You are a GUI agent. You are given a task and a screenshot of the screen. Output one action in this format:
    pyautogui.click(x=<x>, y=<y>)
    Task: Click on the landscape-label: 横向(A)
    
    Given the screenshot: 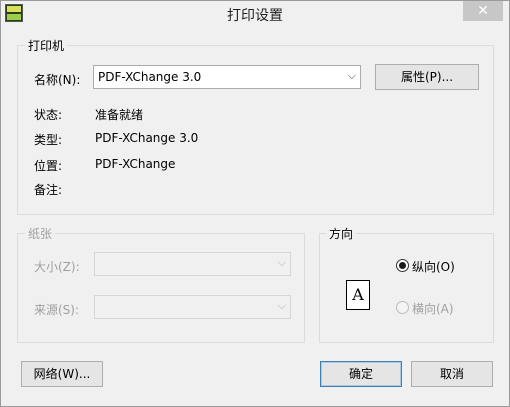 What is the action you would take?
    pyautogui.click(x=433, y=308)
    